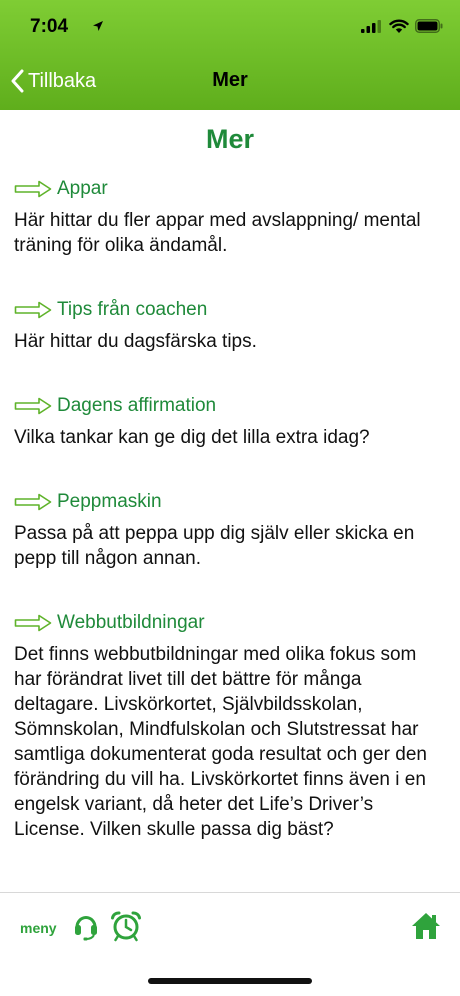 Image resolution: width=460 pixels, height=996 pixels. What do you see at coordinates (230, 310) in the screenshot?
I see `section-link-tips: Tips från coachen` at bounding box center [230, 310].